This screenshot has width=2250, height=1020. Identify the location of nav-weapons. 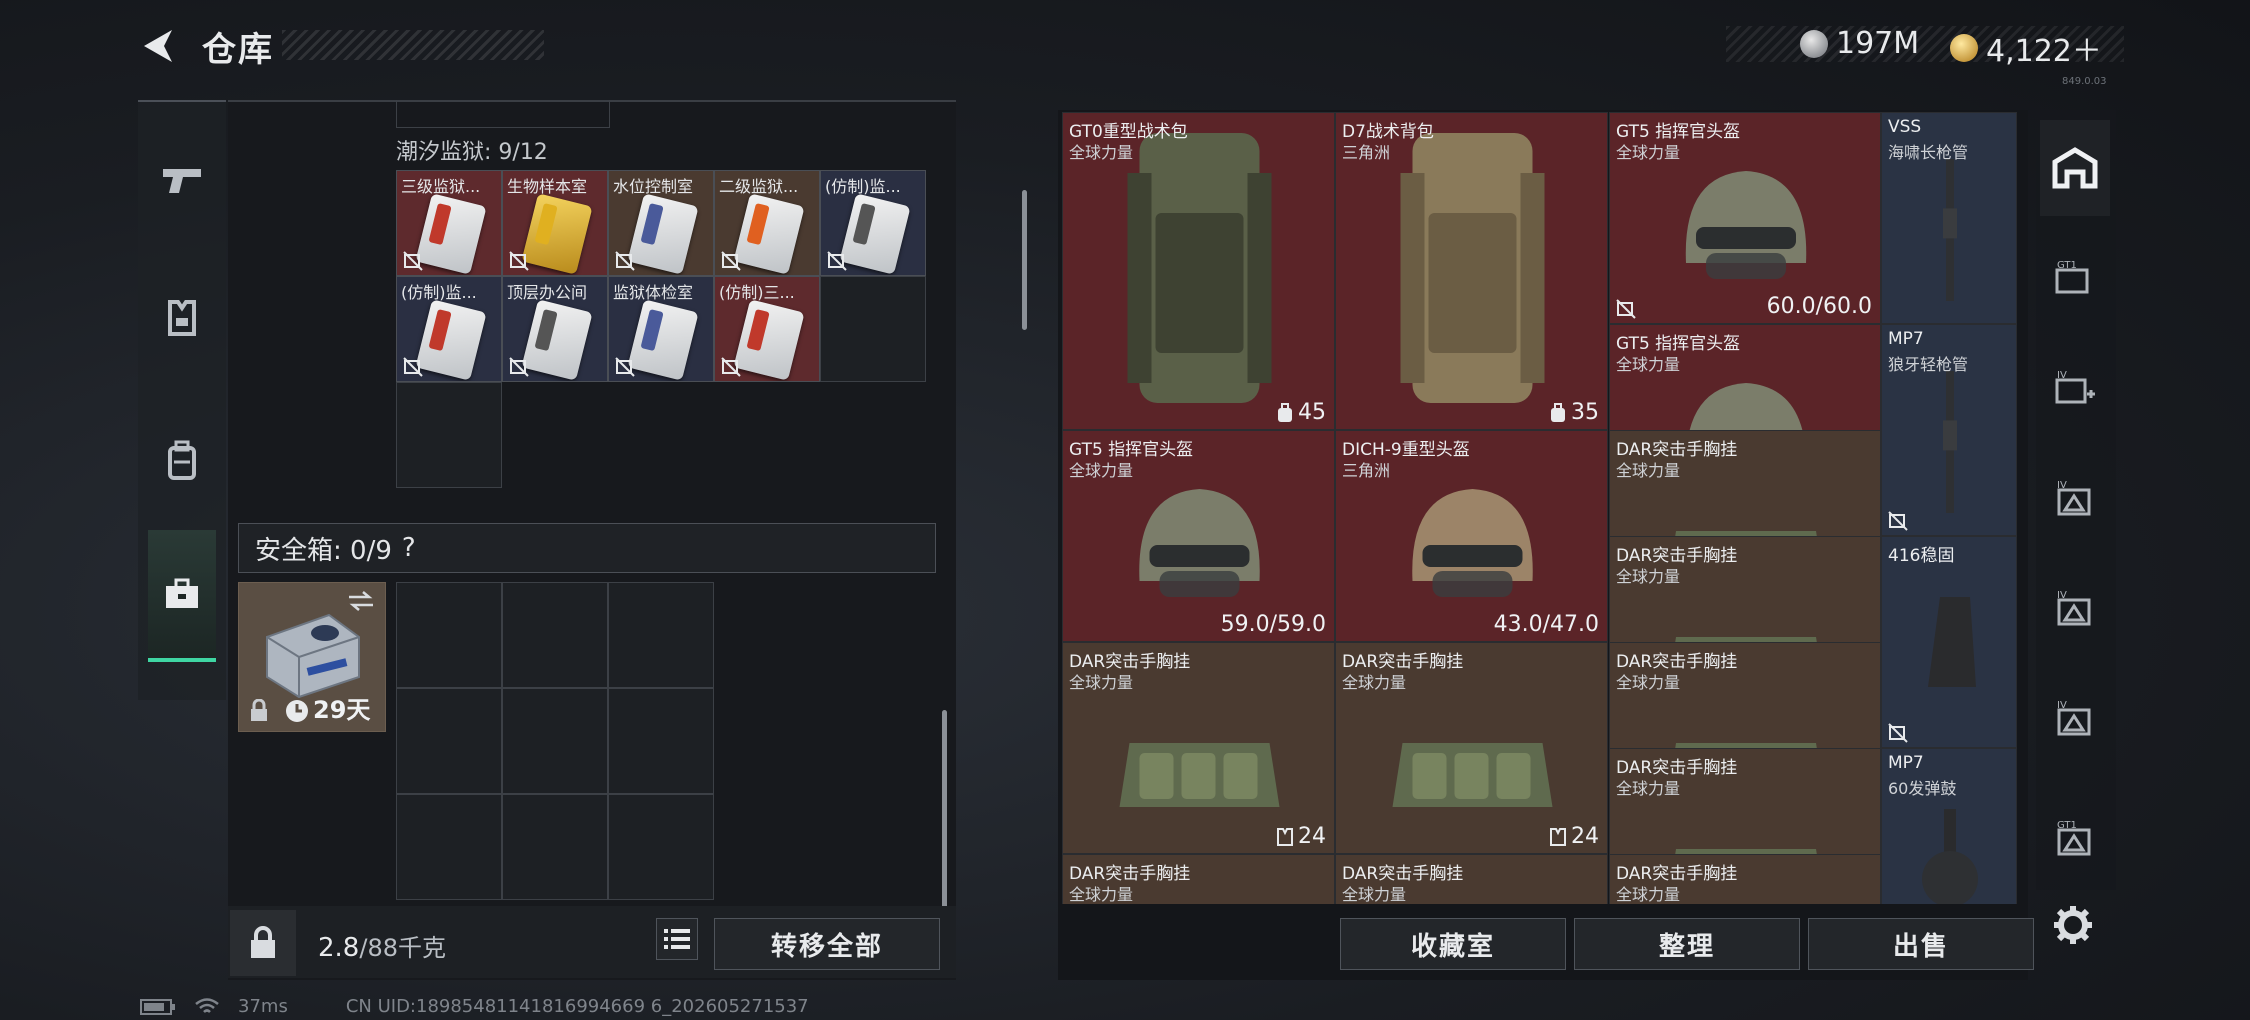
(182, 180).